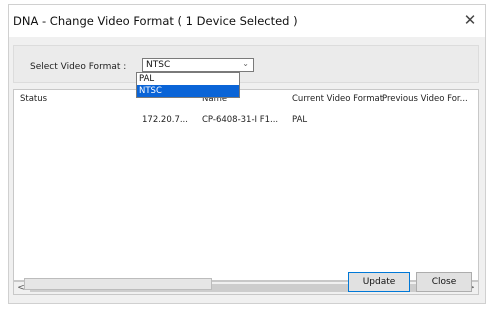 The width and height of the screenshot is (490, 329). I want to click on close-icon: ✕, so click(470, 20).